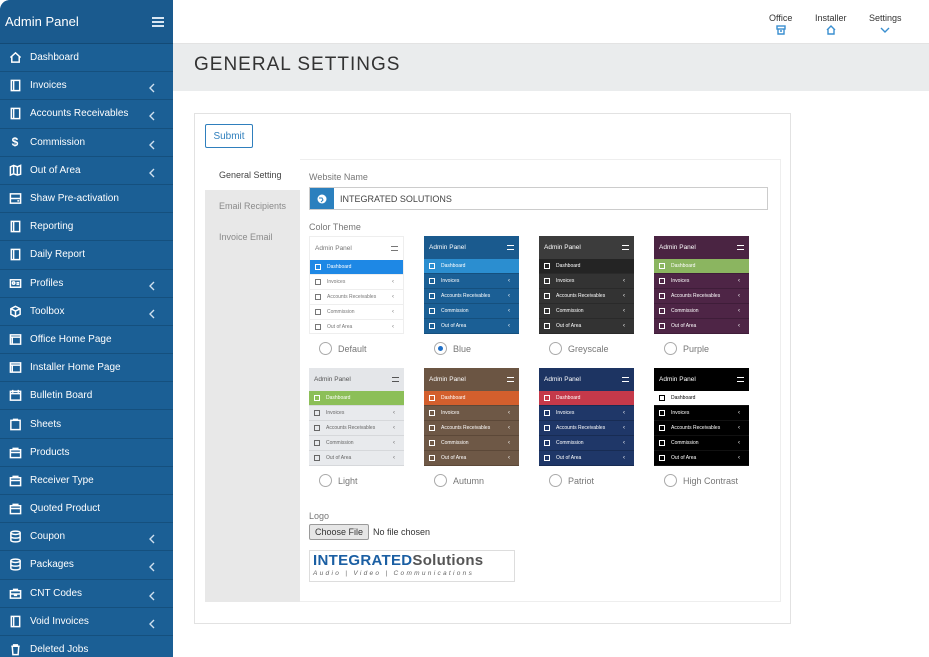 The width and height of the screenshot is (929, 657). What do you see at coordinates (15, 395) in the screenshot?
I see `calendar-icon` at bounding box center [15, 395].